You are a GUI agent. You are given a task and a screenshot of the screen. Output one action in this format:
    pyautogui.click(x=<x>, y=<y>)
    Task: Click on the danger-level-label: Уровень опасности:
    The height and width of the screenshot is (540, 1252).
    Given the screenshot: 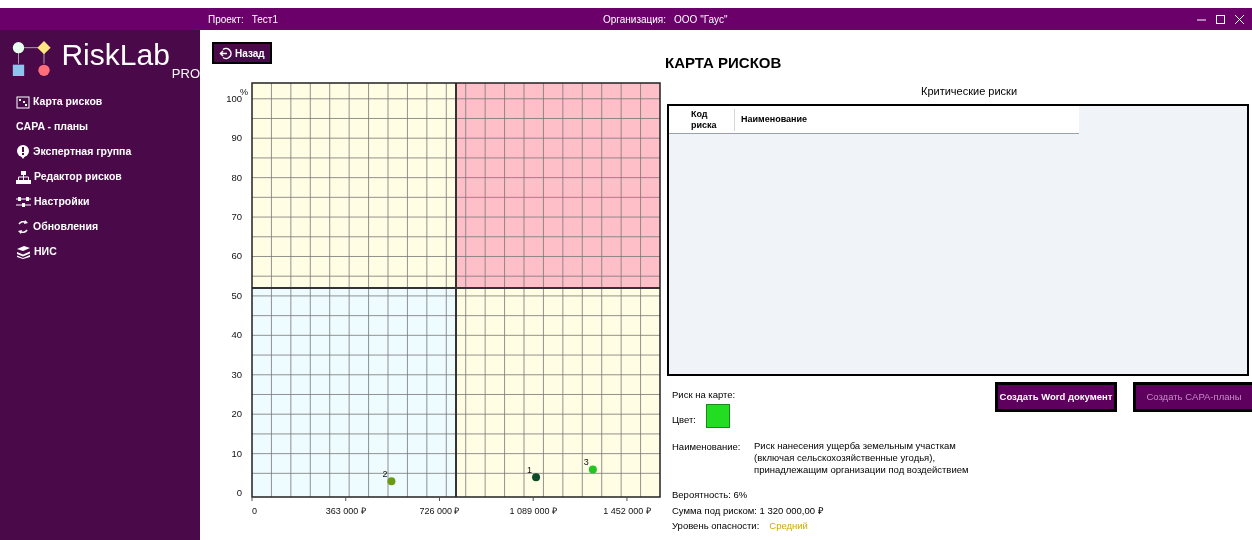 What is the action you would take?
    pyautogui.click(x=716, y=525)
    